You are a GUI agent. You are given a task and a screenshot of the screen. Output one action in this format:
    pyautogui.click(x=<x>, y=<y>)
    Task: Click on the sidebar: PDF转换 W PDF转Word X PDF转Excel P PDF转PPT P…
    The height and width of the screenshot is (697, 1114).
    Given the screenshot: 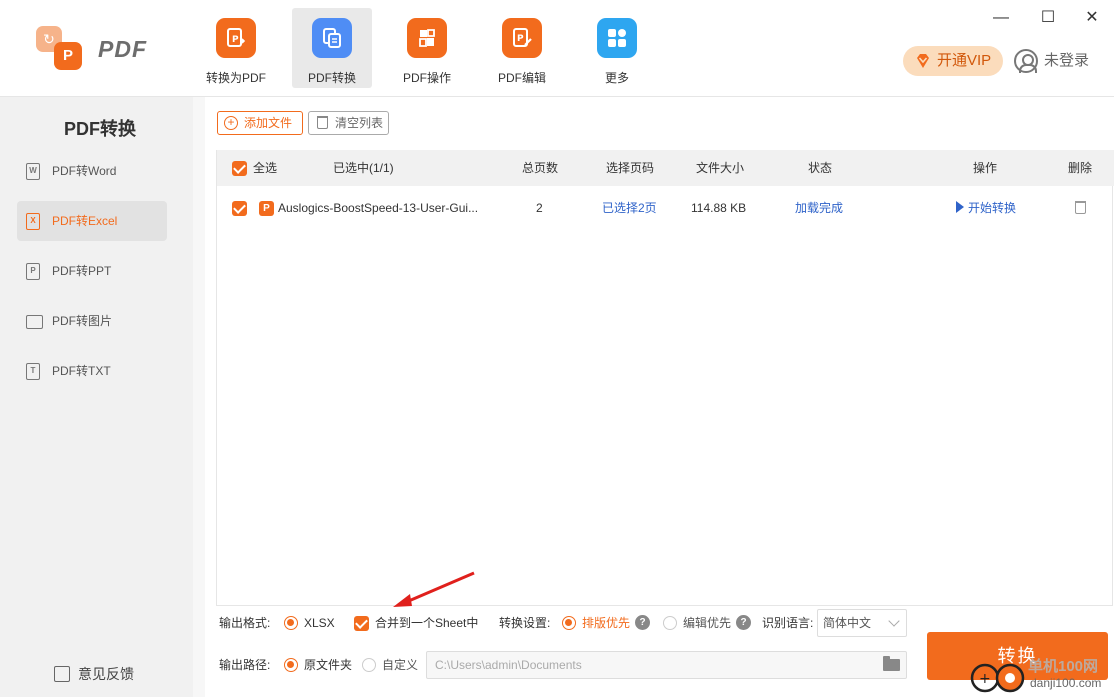 What is the action you would take?
    pyautogui.click(x=96, y=397)
    